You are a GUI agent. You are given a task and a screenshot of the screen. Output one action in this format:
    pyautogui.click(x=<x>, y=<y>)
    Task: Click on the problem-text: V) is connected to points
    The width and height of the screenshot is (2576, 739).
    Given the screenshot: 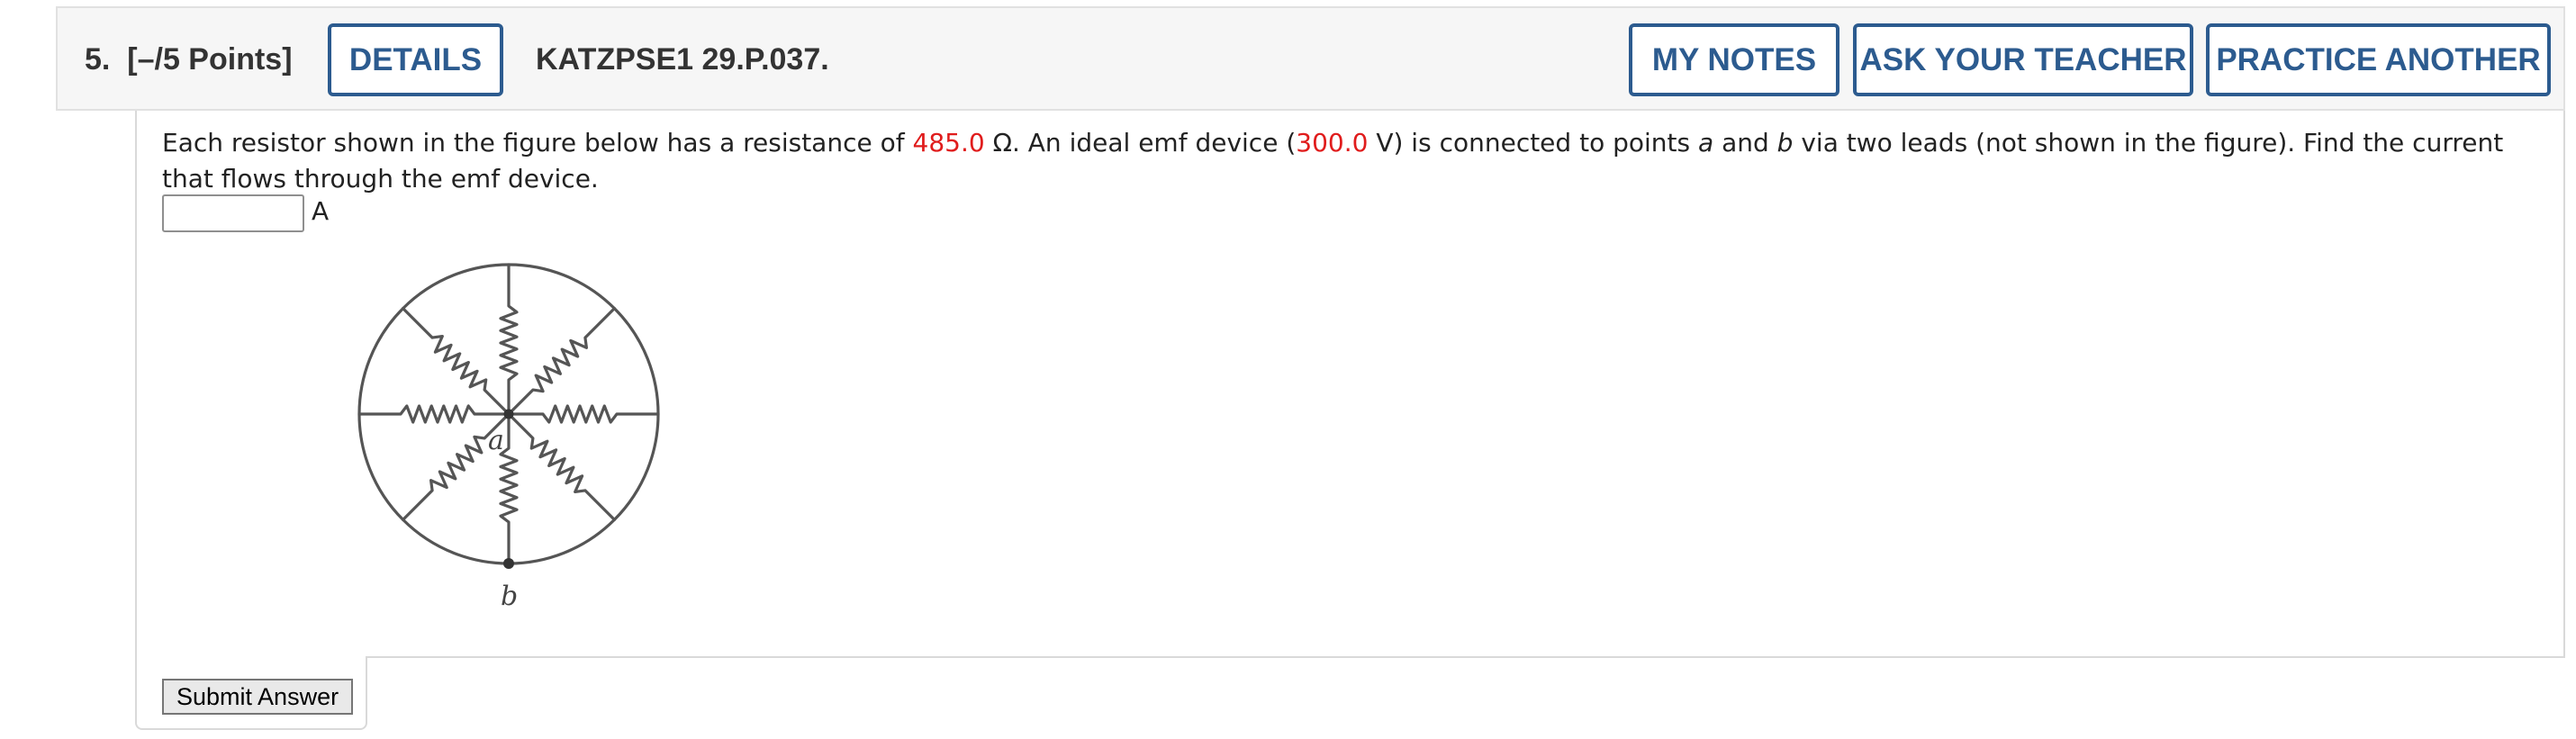 What is the action you would take?
    pyautogui.click(x=1533, y=143)
    